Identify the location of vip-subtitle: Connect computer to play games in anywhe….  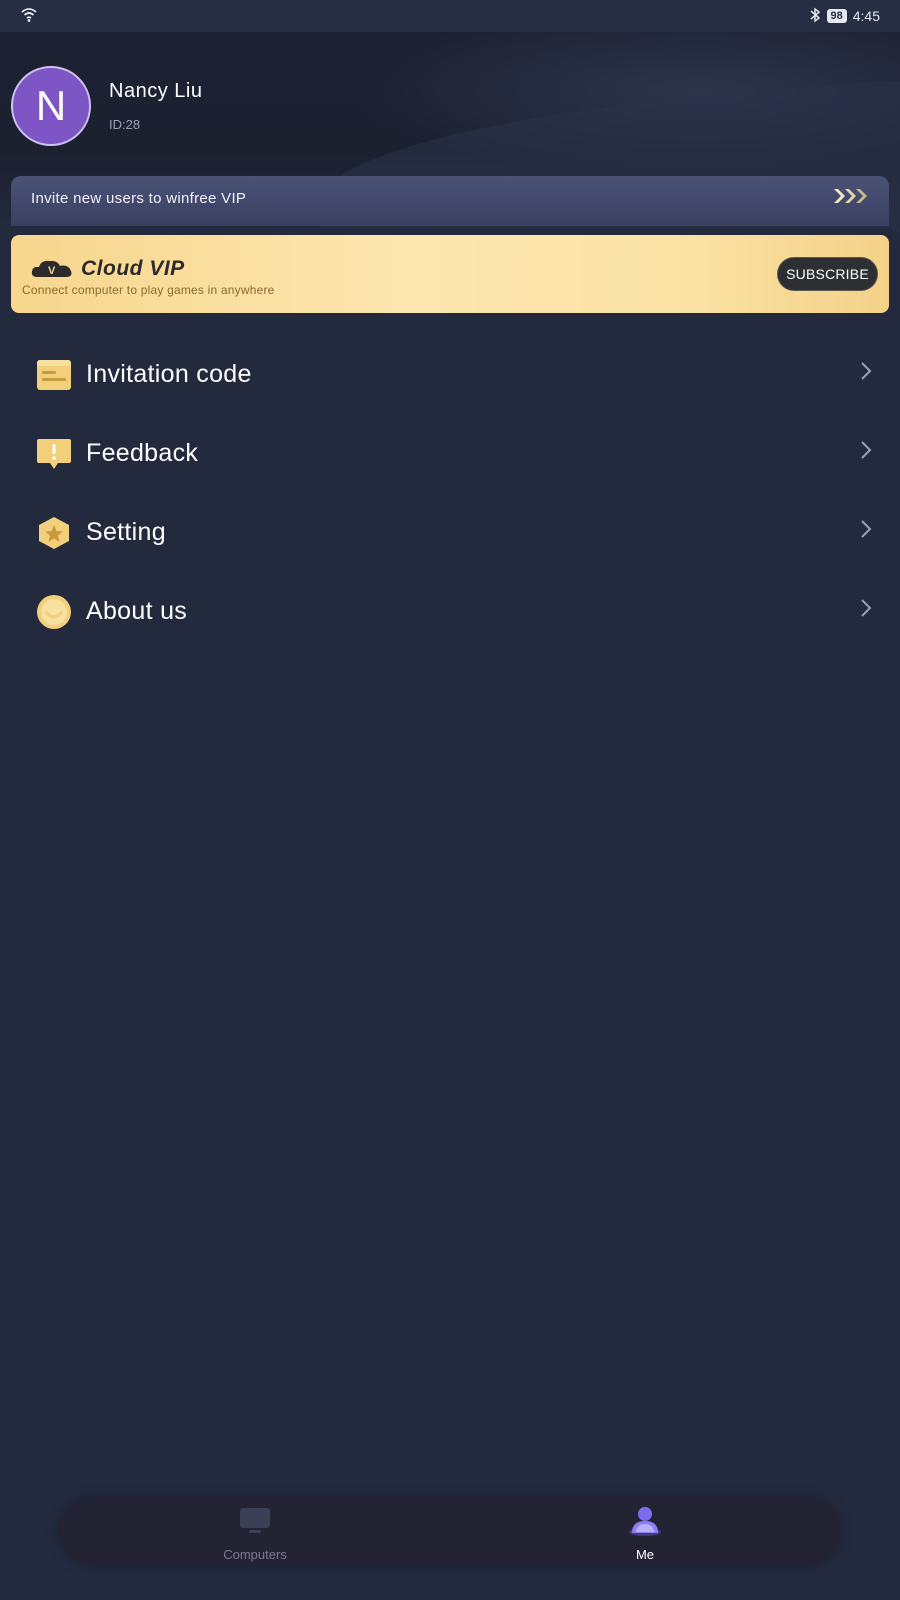
(148, 290).